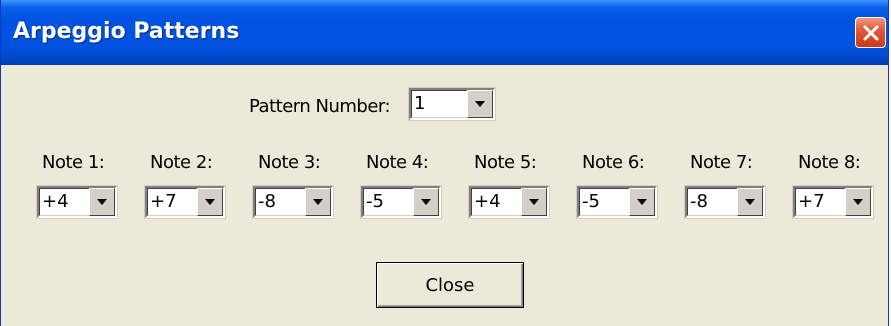 This screenshot has height=326, width=891. I want to click on note-7-label: Note 7:, so click(721, 162).